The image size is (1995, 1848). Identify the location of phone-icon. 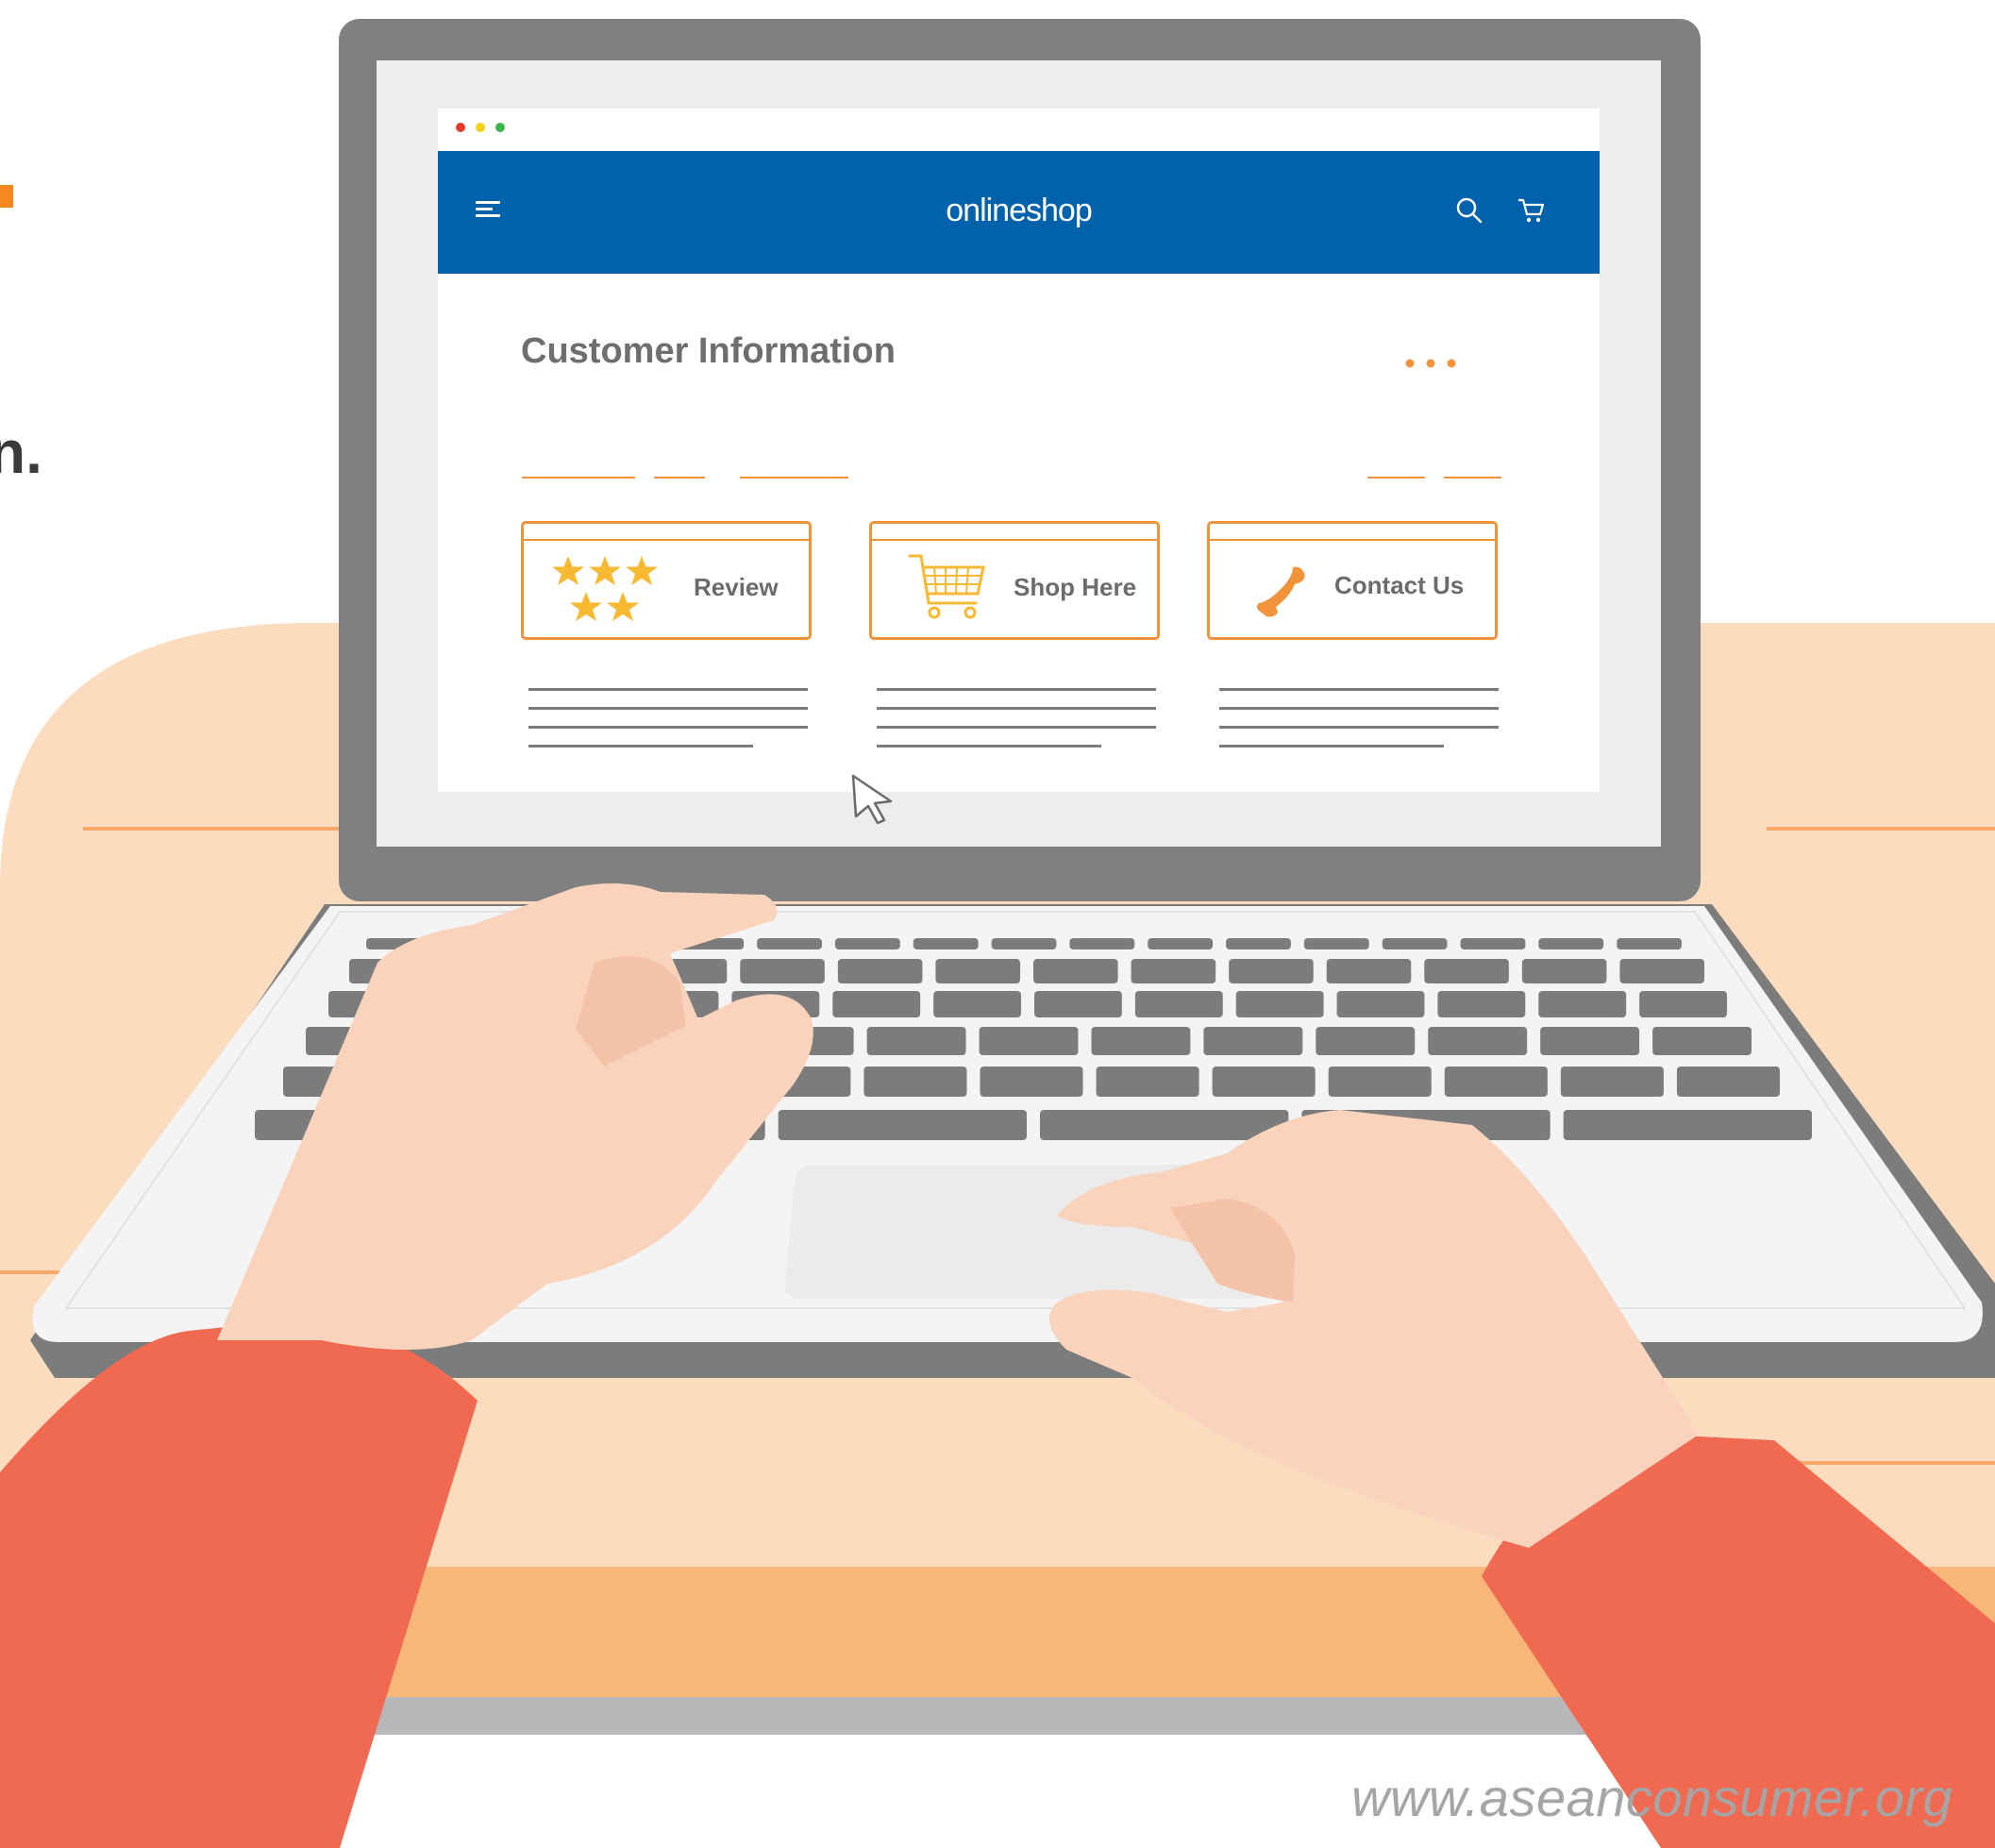
(1279, 593).